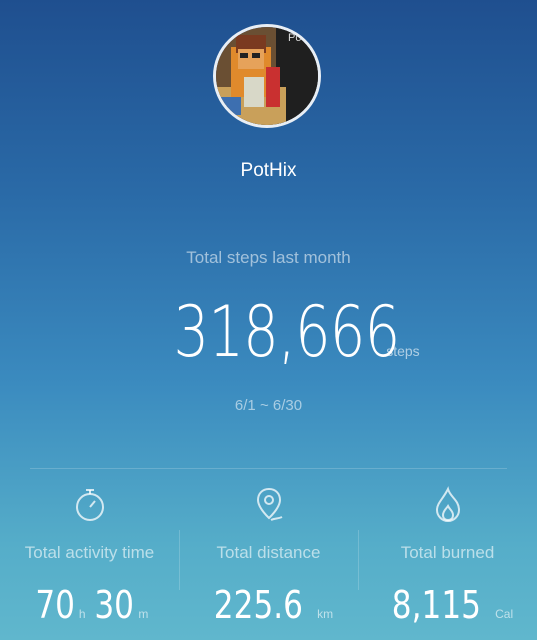 This screenshot has height=640, width=537. What do you see at coordinates (54, 605) in the screenshot?
I see `hours-value: 70` at bounding box center [54, 605].